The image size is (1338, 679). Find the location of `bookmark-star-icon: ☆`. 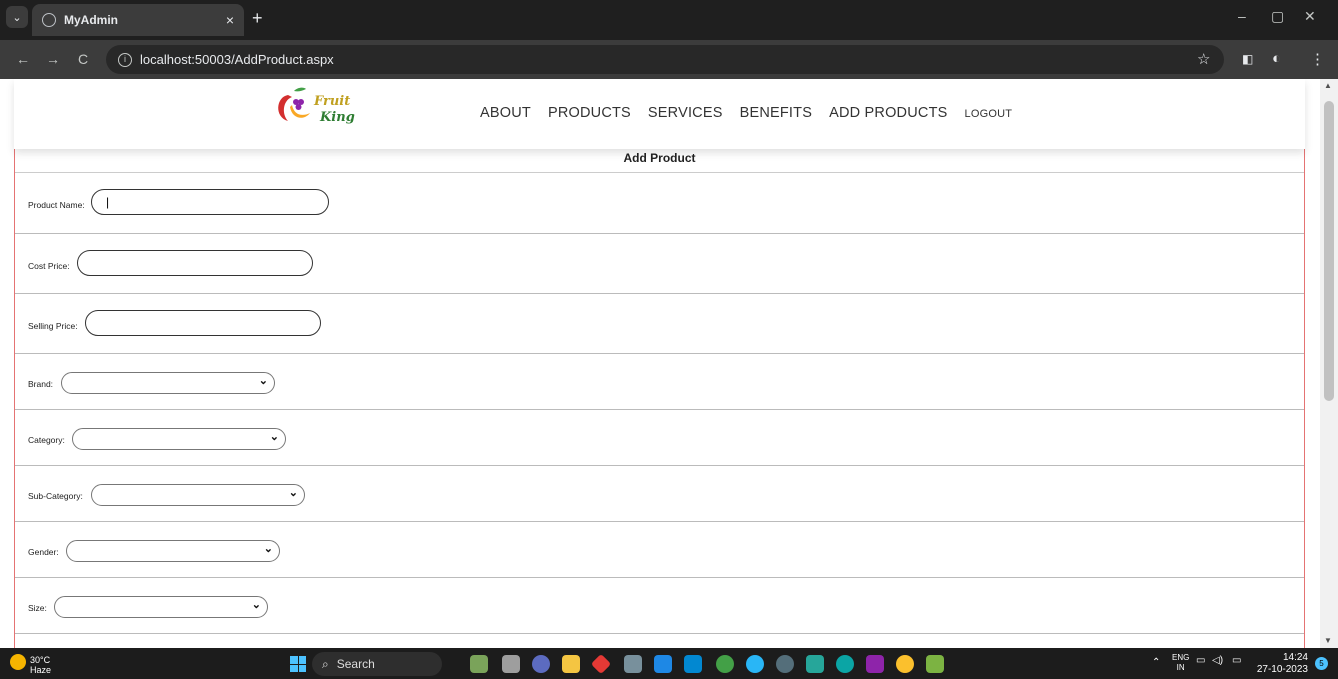

bookmark-star-icon: ☆ is located at coordinates (1203, 59).